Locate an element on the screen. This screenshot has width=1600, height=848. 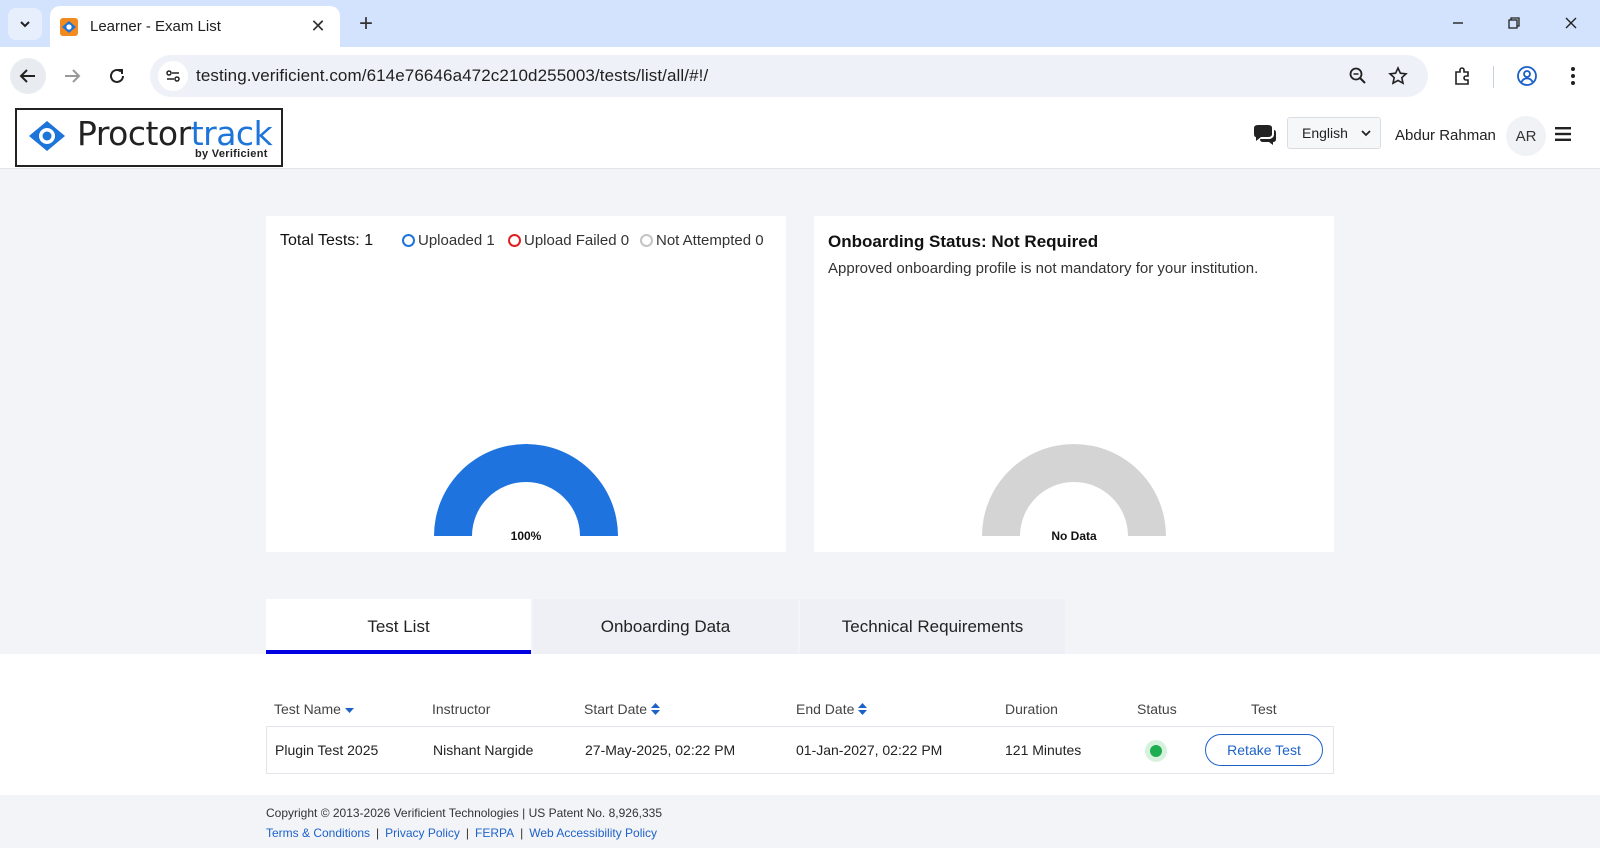
status-indicator is located at coordinates (1156, 751).